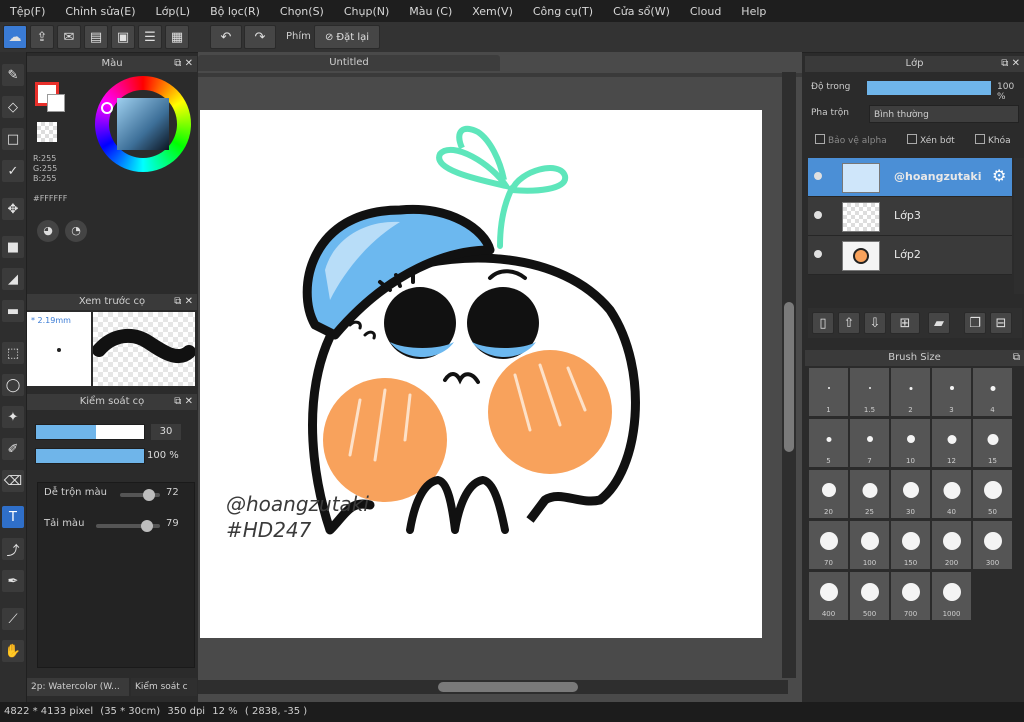 The image size is (1024, 722). I want to click on vertical-scroll-thumb, so click(789, 377).